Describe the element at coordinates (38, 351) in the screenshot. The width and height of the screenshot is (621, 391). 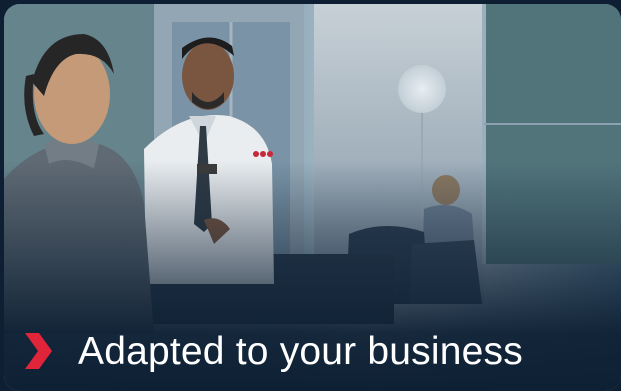
I see `chevron-right-icon` at that location.